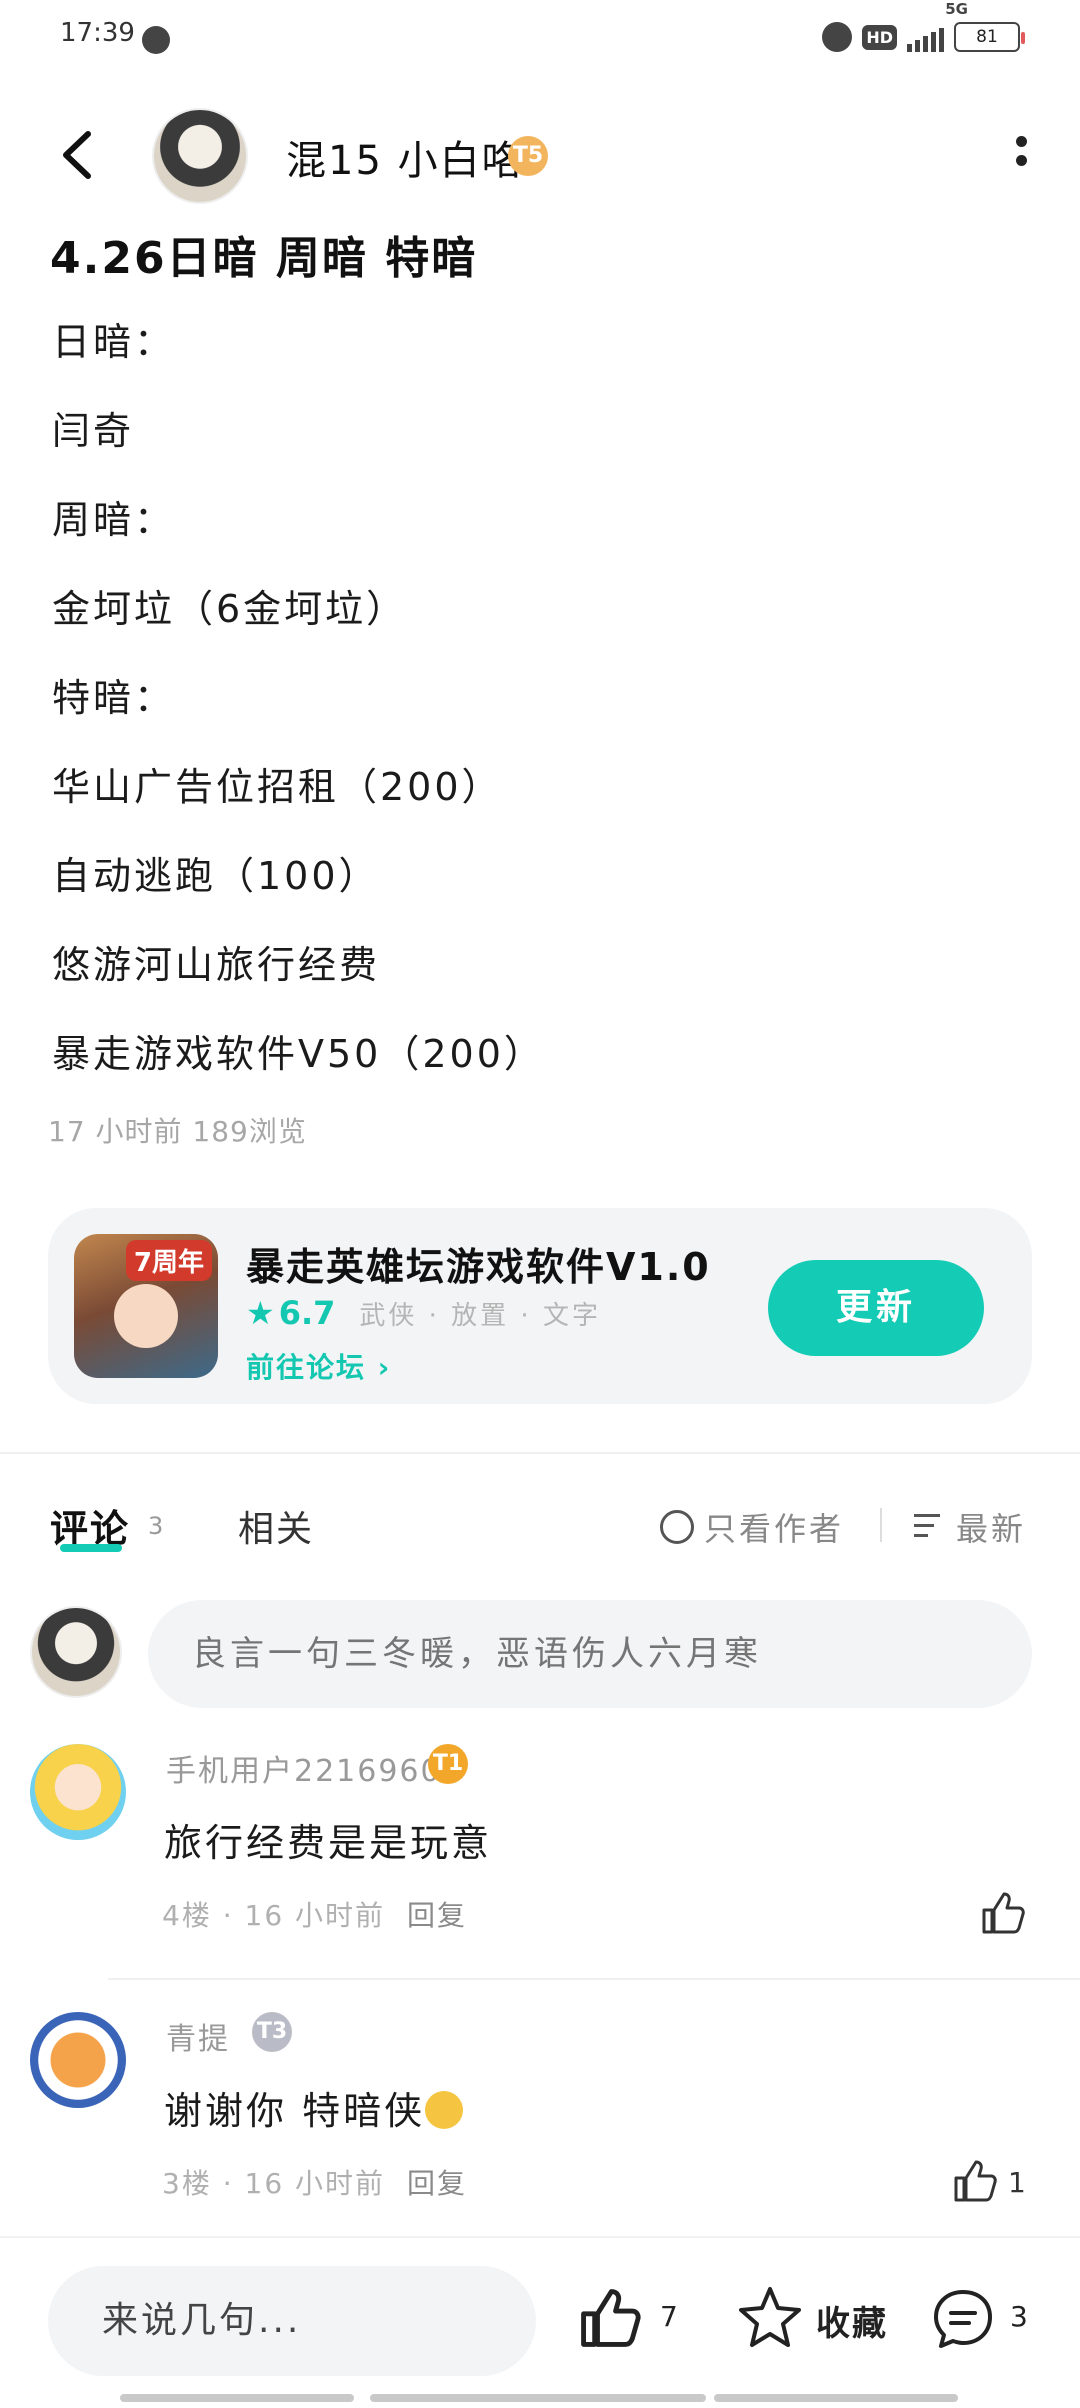 The width and height of the screenshot is (1080, 2408). Describe the element at coordinates (198, 2036) in the screenshot. I see `commenter-name: 青提` at that location.